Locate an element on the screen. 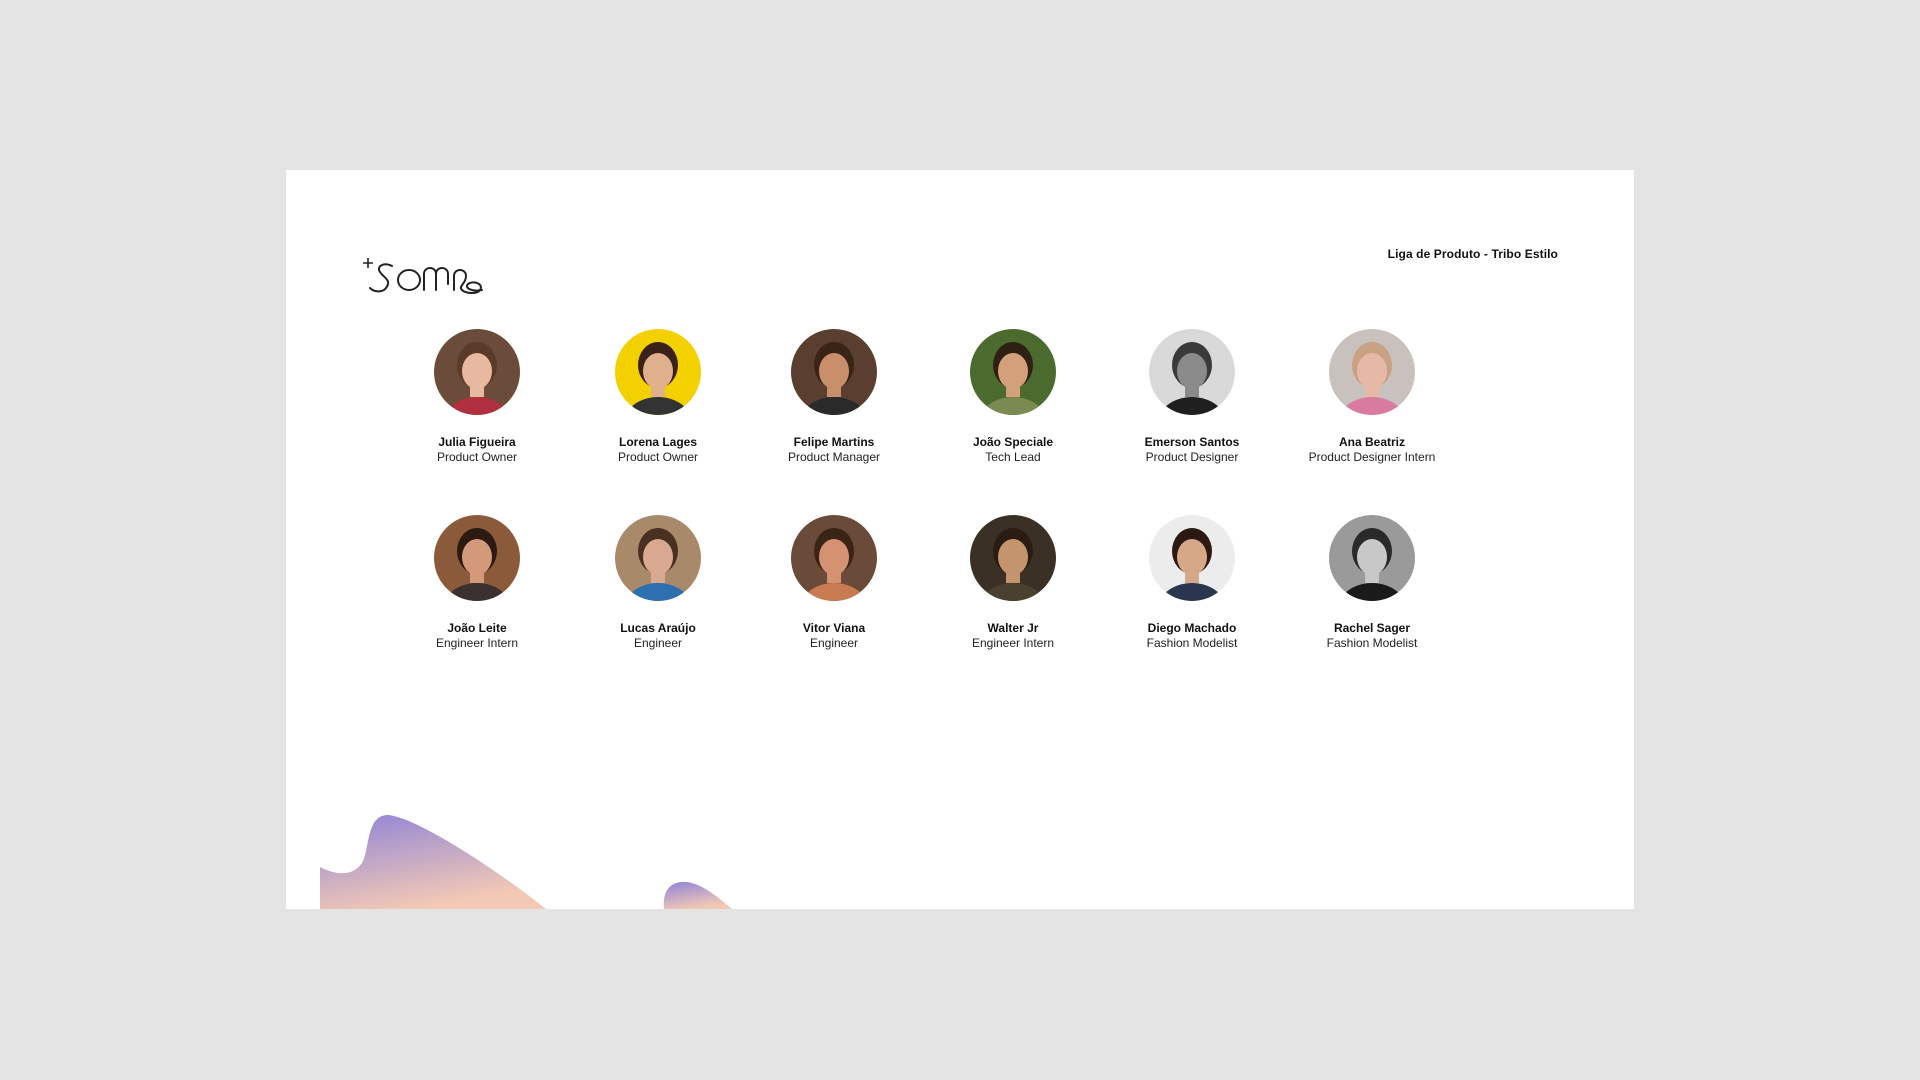  team-member-card: Lorena Lages Product Owner is located at coordinates (658, 397).